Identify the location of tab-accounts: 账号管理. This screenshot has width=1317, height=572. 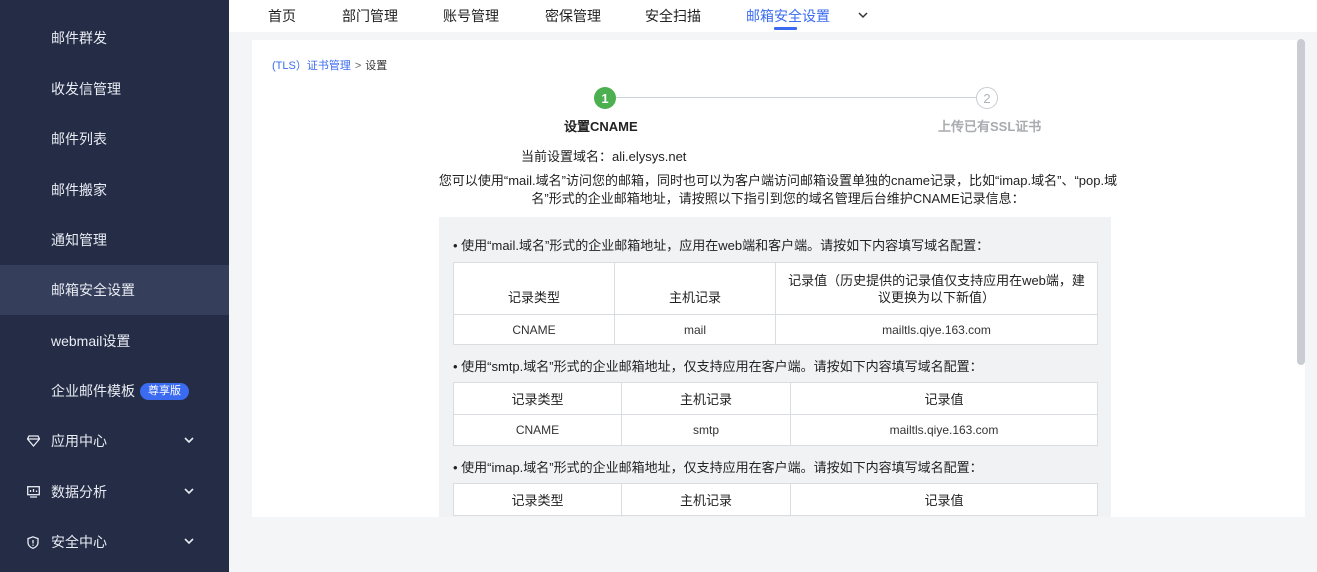
(471, 16).